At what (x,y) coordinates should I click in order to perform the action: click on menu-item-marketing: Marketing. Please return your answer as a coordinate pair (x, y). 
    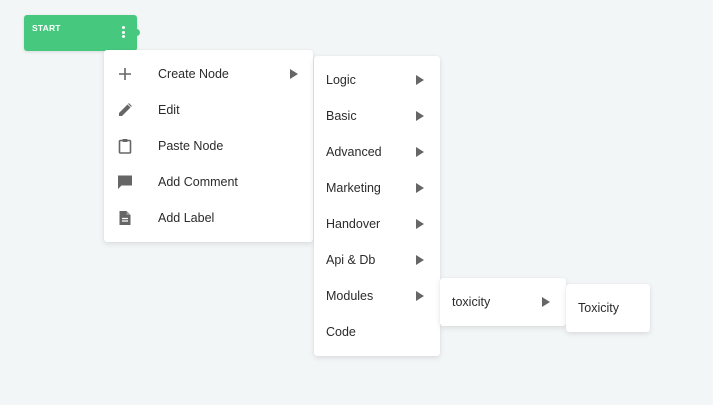
    Looking at the image, I should click on (377, 188).